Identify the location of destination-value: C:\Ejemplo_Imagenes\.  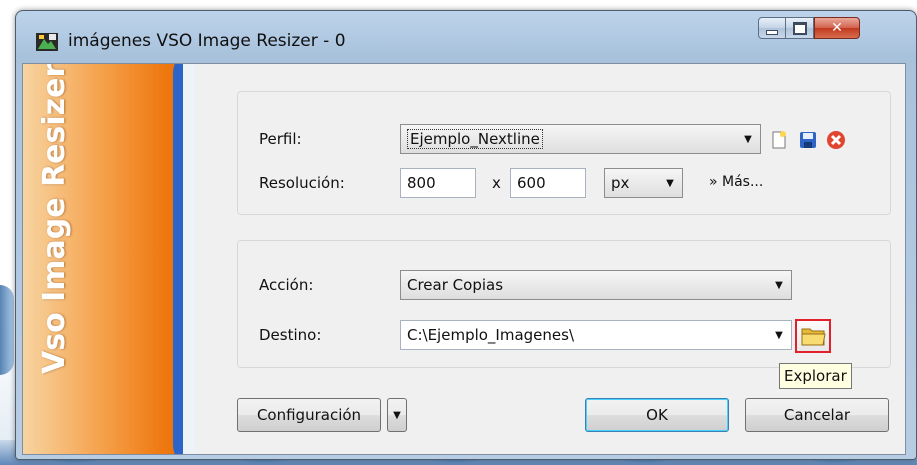
(491, 335).